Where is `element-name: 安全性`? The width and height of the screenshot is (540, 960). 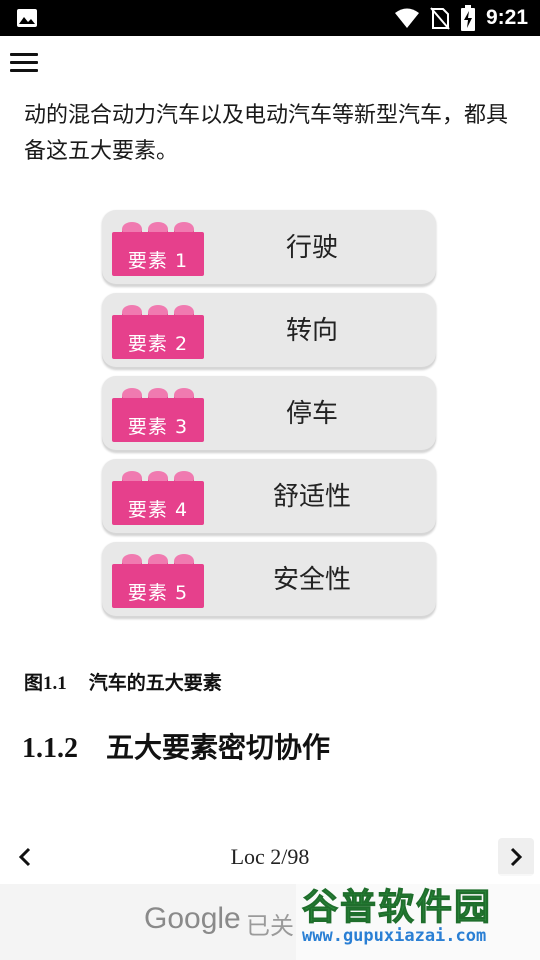 element-name: 安全性 is located at coordinates (311, 580).